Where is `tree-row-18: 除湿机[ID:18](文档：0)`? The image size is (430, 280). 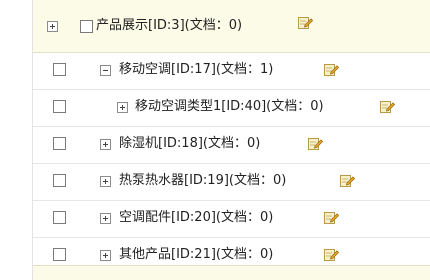 tree-row-18: 除湿机[ID:18](文档：0) is located at coordinates (231, 145).